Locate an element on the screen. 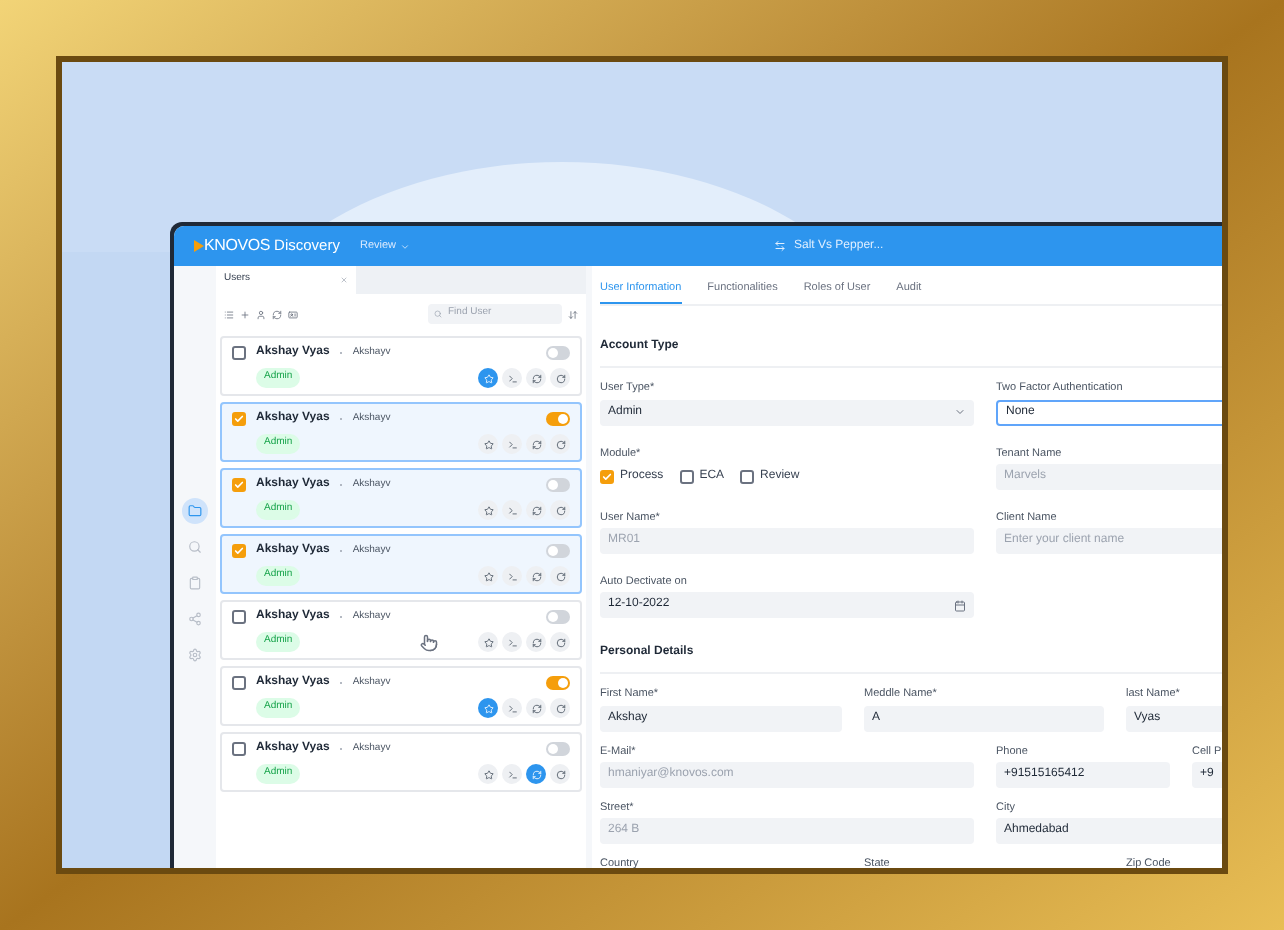 This screenshot has width=1284, height=930. list-icon is located at coordinates (229, 314).